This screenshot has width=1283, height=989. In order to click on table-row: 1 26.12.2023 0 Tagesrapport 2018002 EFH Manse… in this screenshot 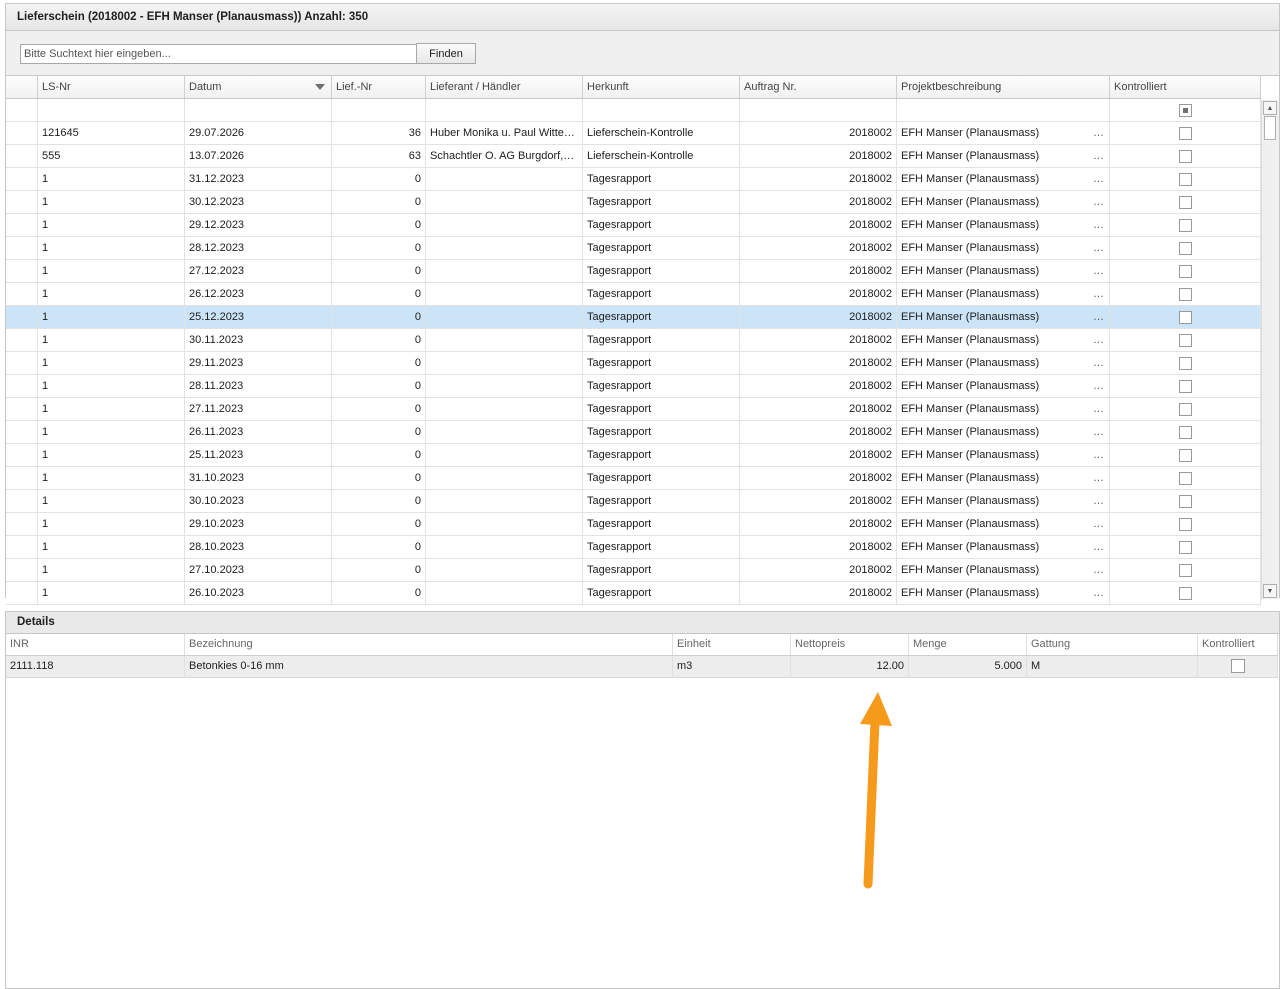, I will do `click(633, 294)`.